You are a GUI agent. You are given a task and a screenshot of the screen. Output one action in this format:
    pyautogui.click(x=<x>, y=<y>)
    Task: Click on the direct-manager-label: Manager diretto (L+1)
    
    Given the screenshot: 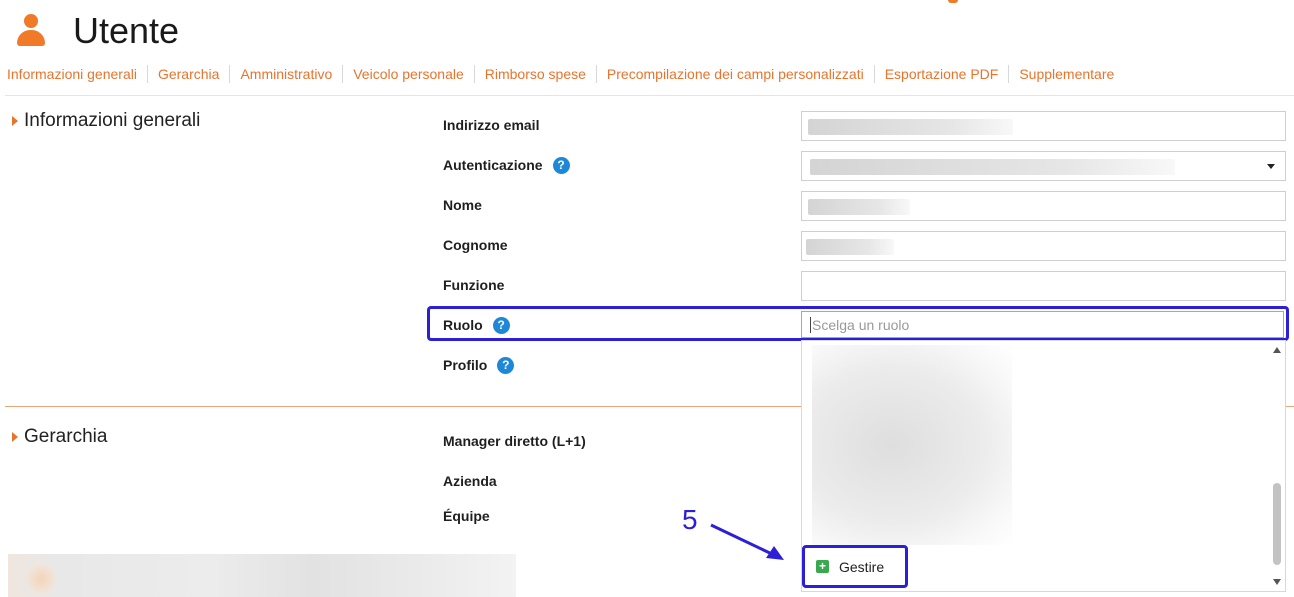 What is the action you would take?
    pyautogui.click(x=514, y=441)
    